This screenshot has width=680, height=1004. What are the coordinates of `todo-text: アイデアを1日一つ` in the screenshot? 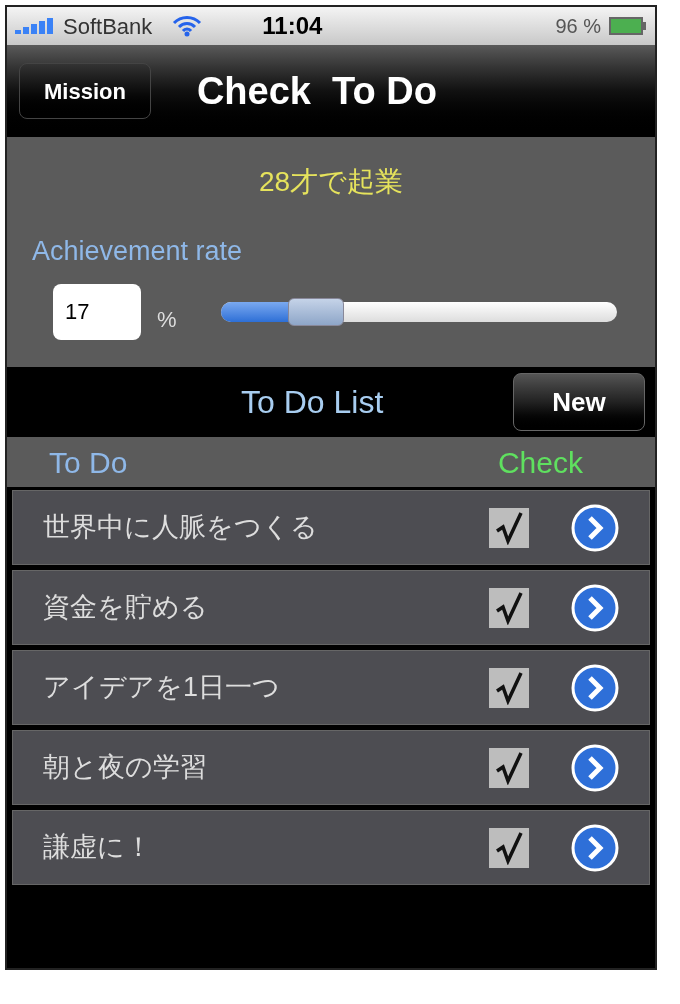 It's located at (162, 688).